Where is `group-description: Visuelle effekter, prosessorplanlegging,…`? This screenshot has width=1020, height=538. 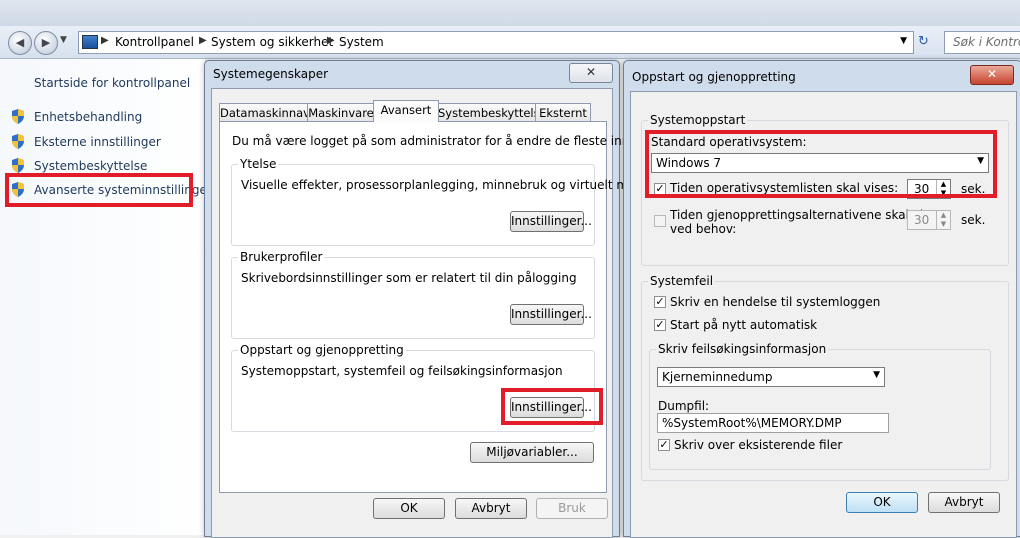
group-description: Visuelle effekter, prosessorplanlegging,… is located at coordinates (447, 185).